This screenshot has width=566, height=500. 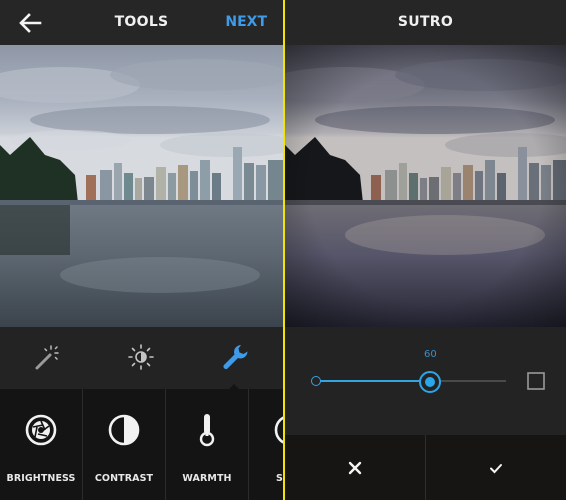 What do you see at coordinates (41, 478) in the screenshot?
I see `tool-label: BRIGHTNESS` at bounding box center [41, 478].